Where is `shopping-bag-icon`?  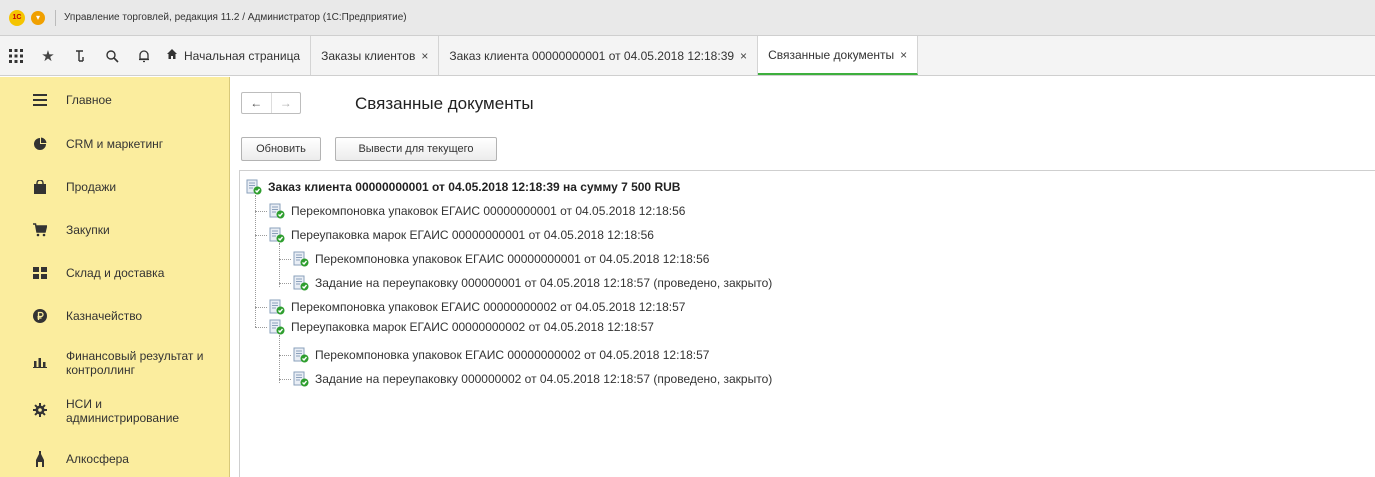 shopping-bag-icon is located at coordinates (40, 187).